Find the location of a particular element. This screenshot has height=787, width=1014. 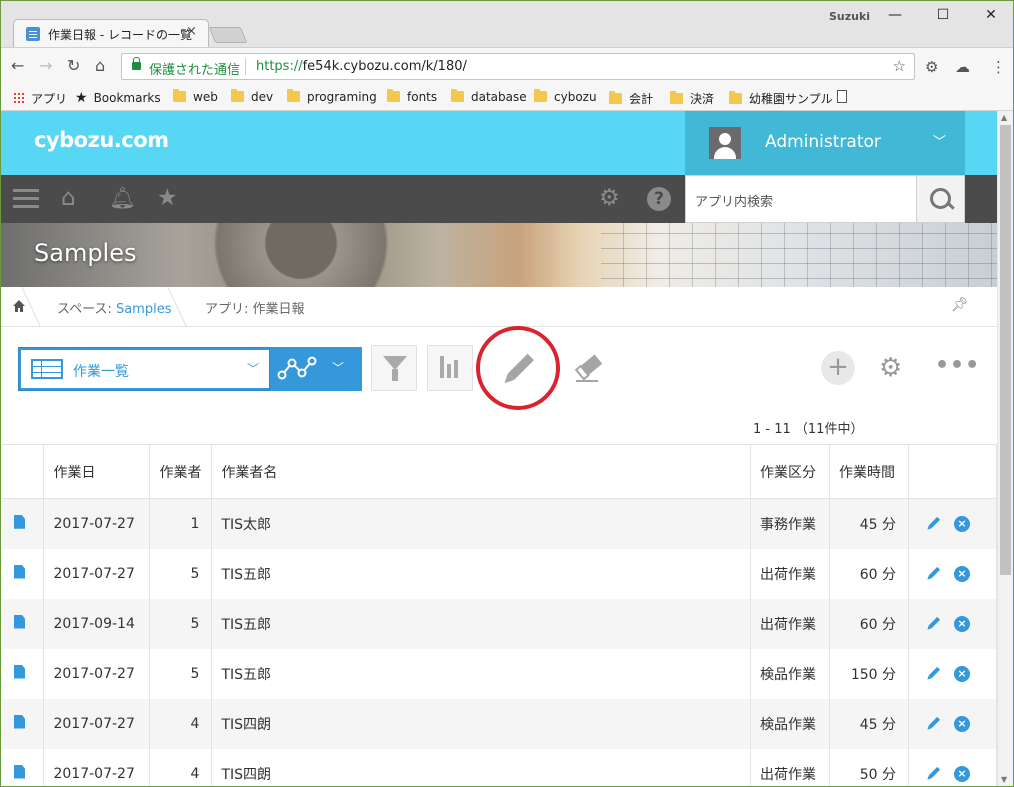

column-header-worker: 作業者 is located at coordinates (181, 471).